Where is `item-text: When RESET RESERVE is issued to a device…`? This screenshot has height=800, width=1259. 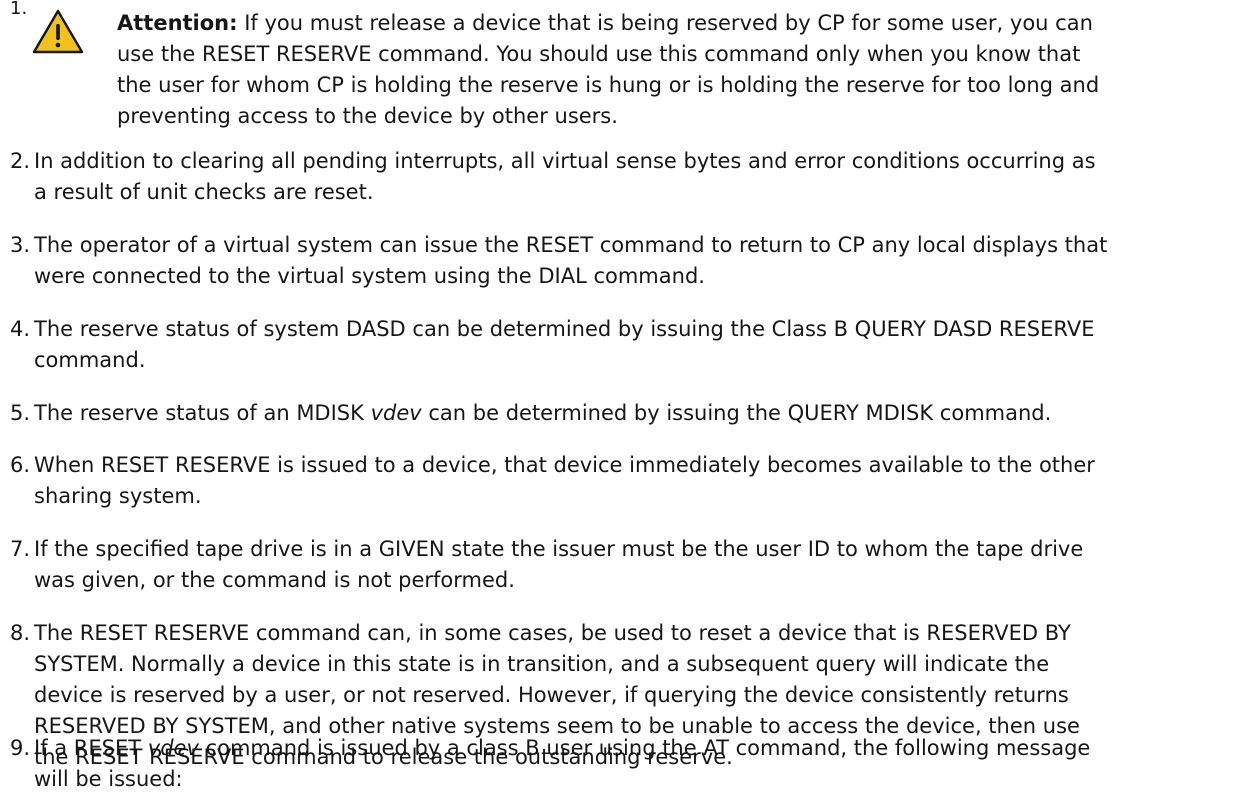
item-text: When RESET RESERVE is issued to a device… is located at coordinates (564, 481).